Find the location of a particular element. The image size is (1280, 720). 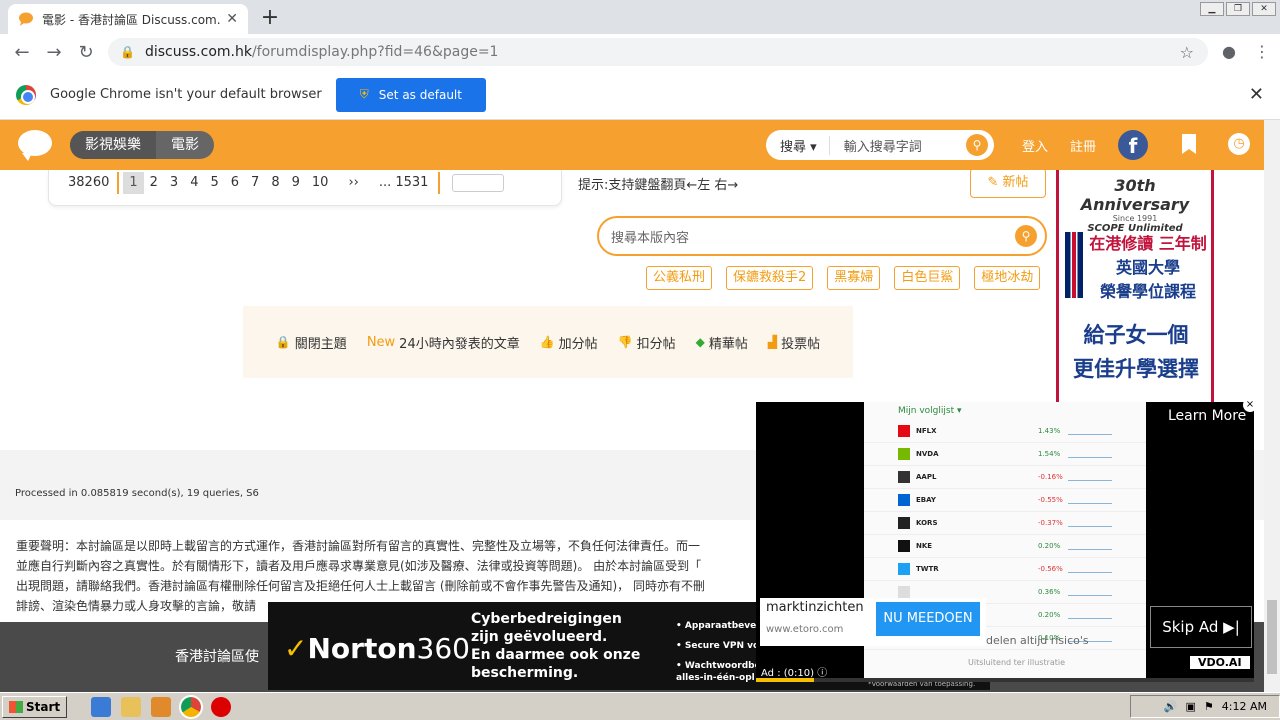

stock-change: -0.55% is located at coordinates (1050, 500).